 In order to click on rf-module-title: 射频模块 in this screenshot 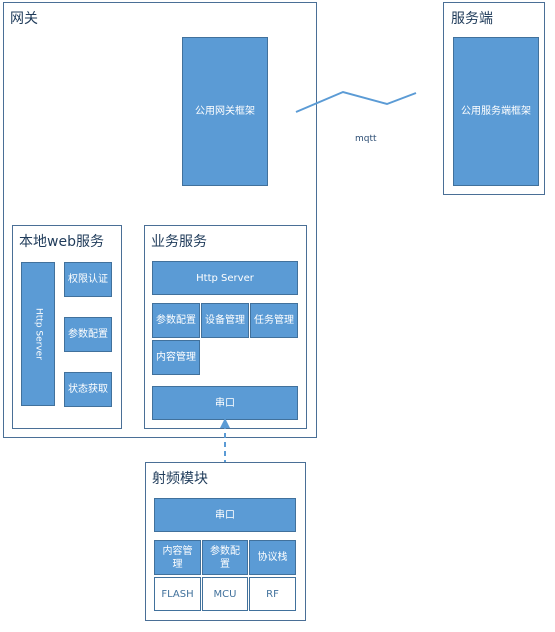, I will do `click(180, 479)`.